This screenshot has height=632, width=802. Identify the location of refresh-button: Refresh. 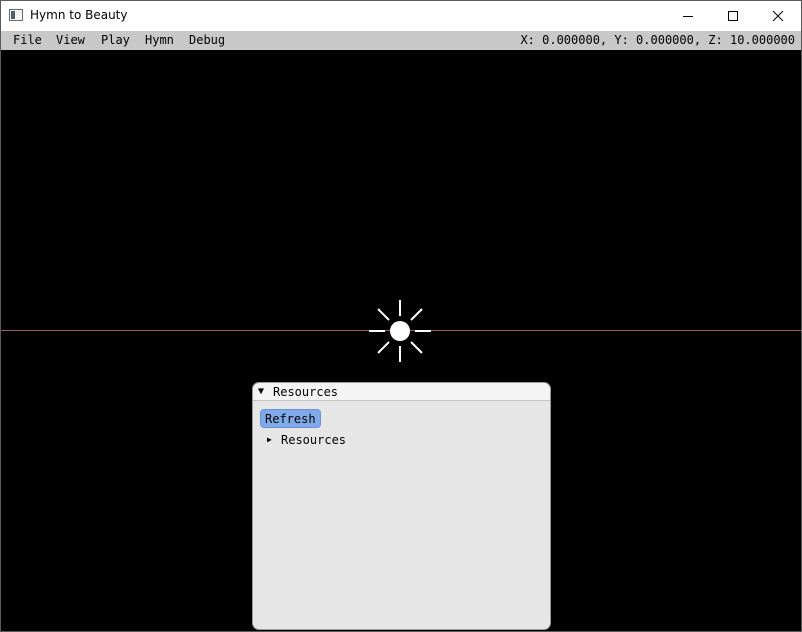
(290, 418).